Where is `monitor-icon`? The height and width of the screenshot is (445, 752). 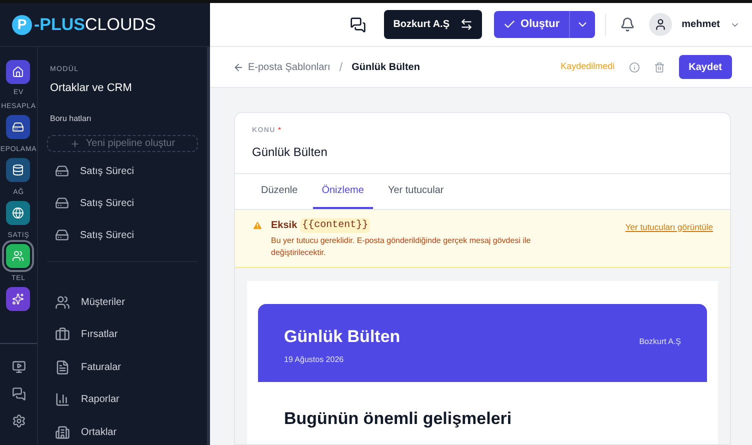
monitor-icon is located at coordinates (19, 367).